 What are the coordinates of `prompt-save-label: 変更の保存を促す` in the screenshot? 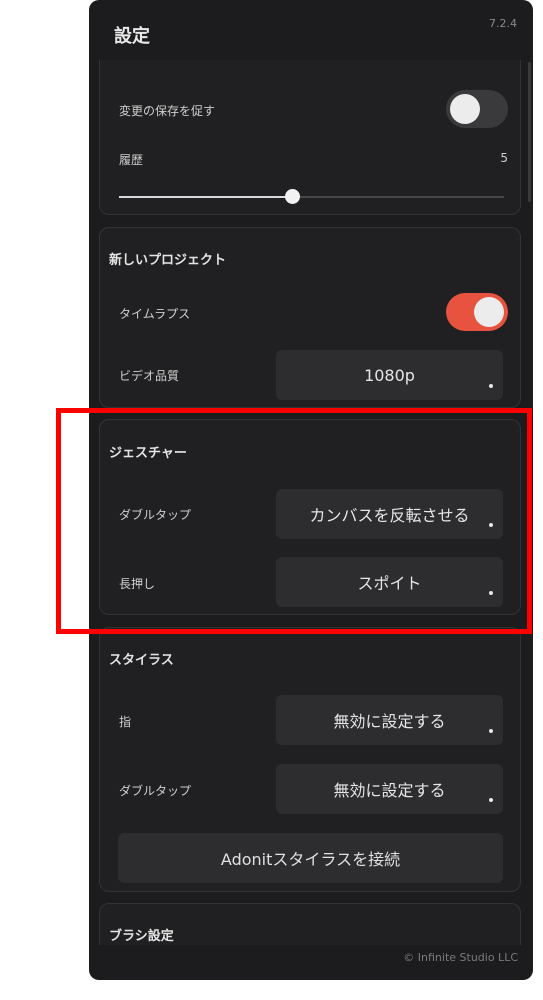 It's located at (167, 111).